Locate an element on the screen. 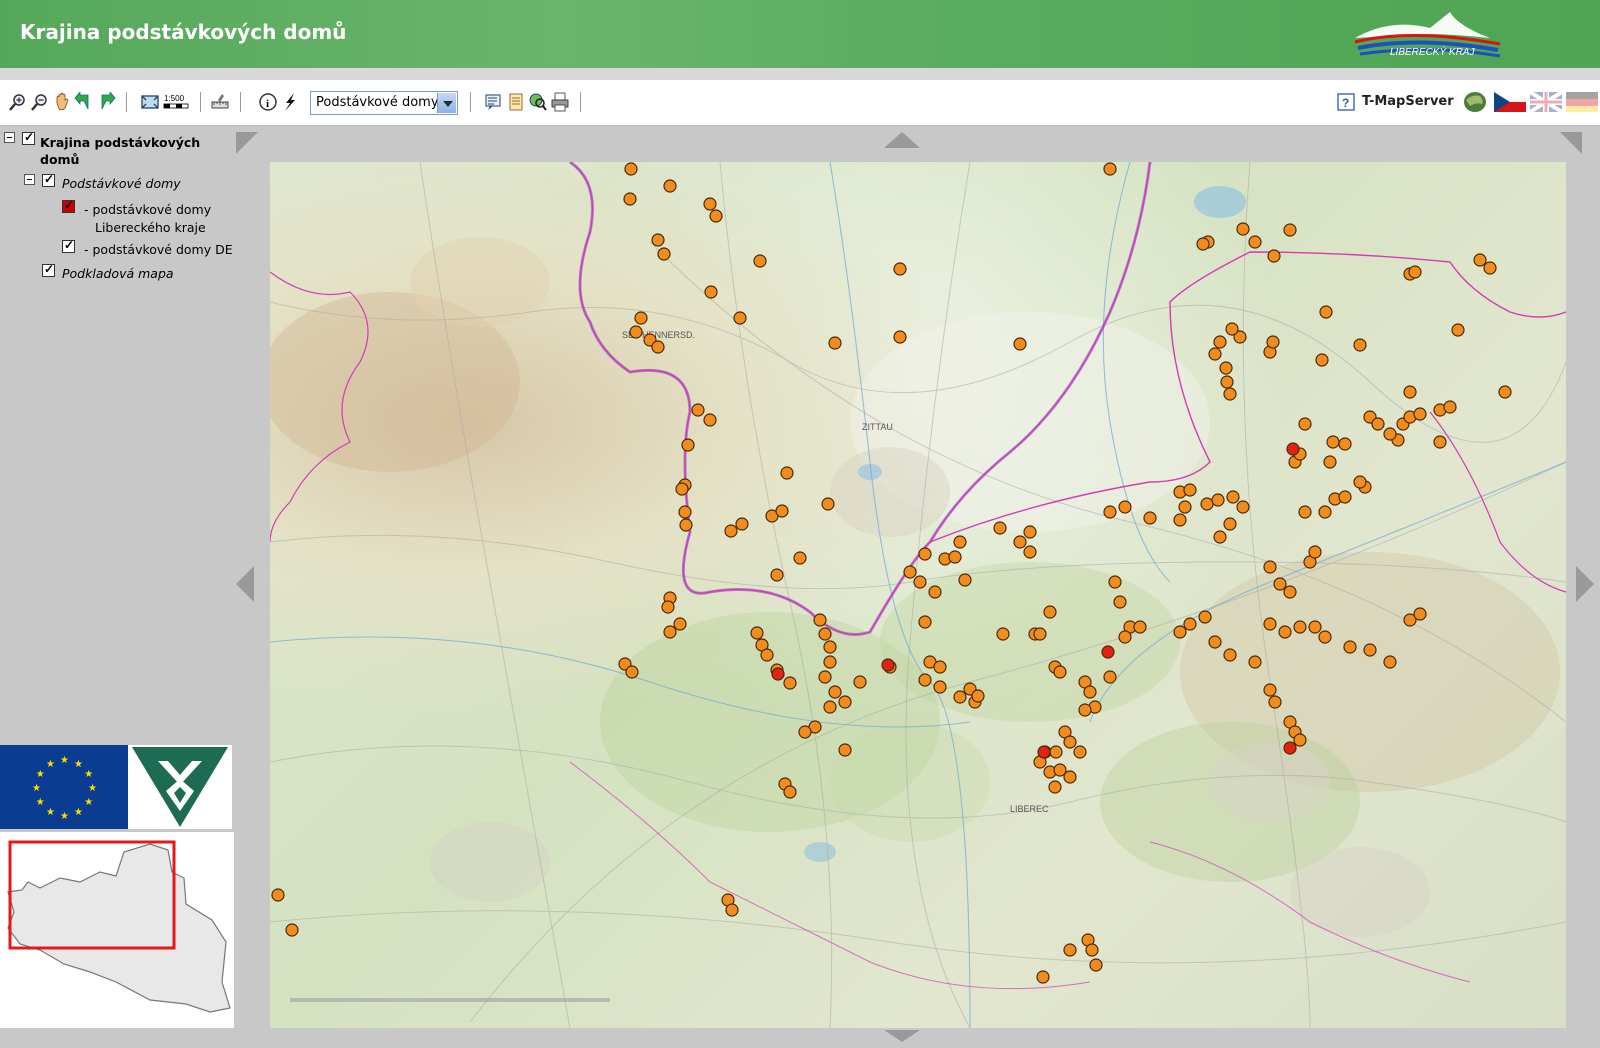  pan-hand-icon is located at coordinates (62, 102).